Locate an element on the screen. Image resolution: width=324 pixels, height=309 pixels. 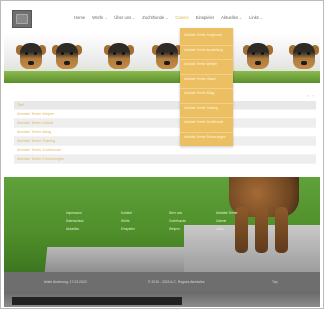
footer-link: Airedale Terrier is located at coordinates (241, 213).